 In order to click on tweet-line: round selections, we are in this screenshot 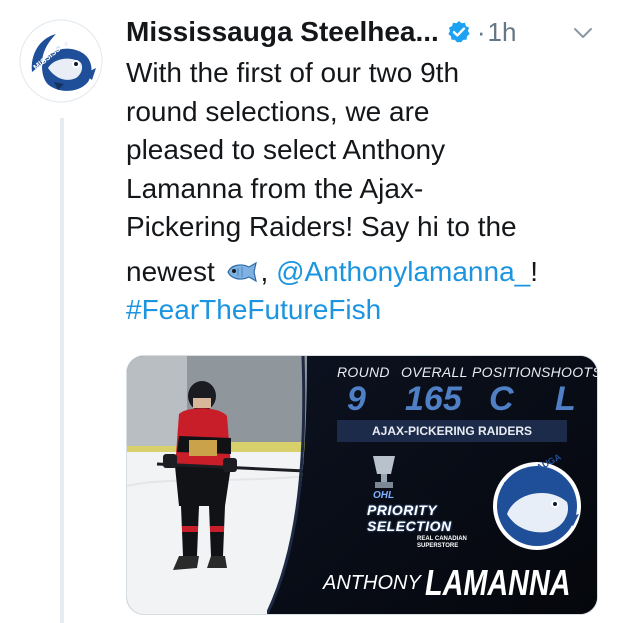, I will do `click(278, 111)`.